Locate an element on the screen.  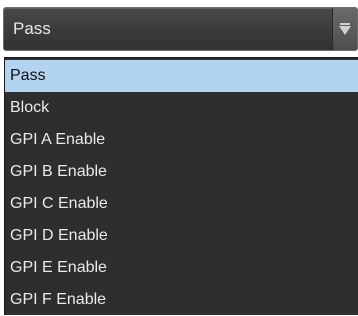
combo-box: Pass is located at coordinates (180, 29).